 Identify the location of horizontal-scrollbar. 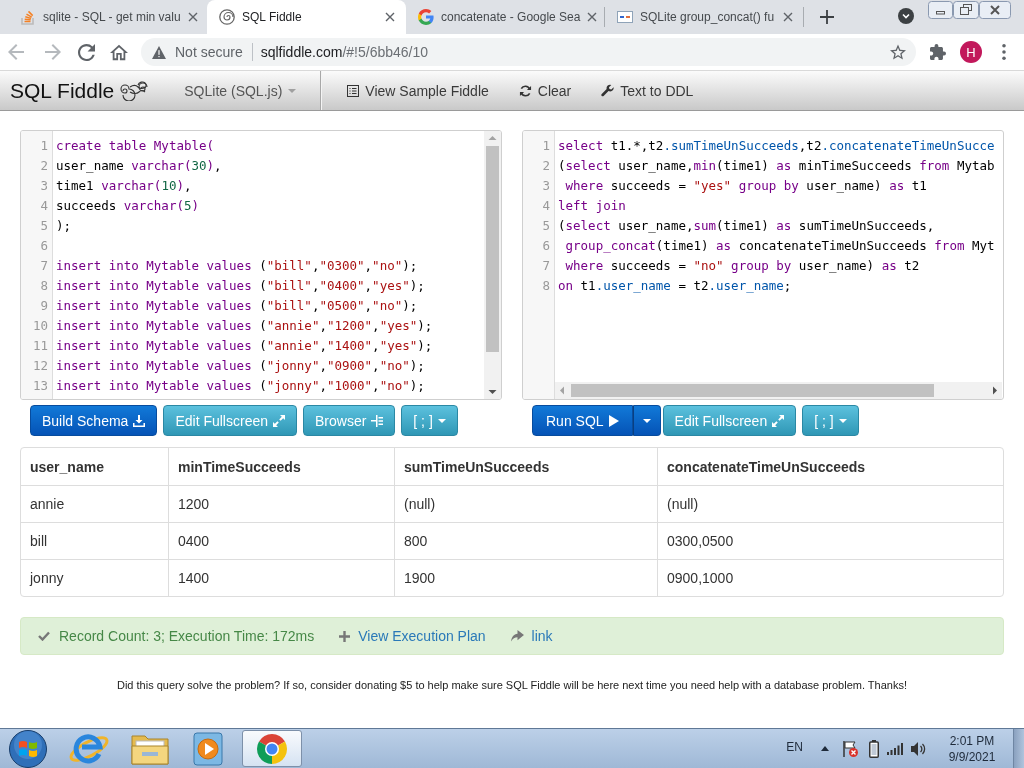
(778, 390).